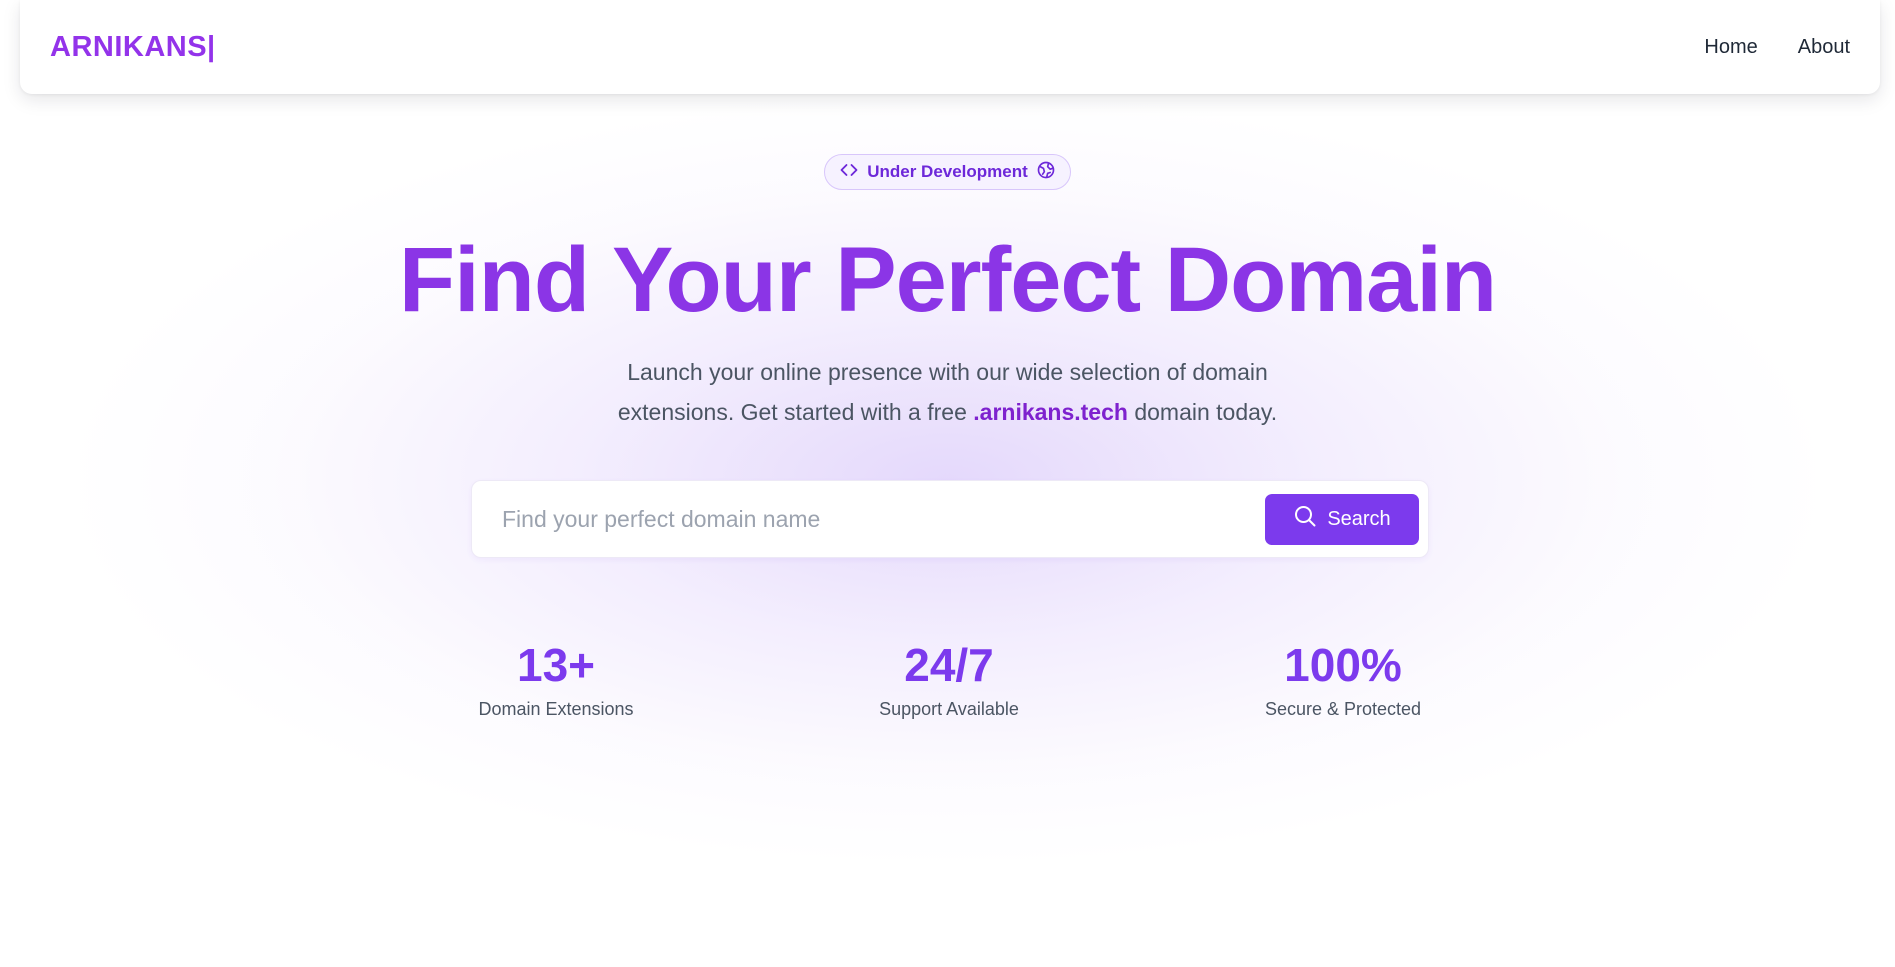 This screenshot has width=1895, height=967. Describe the element at coordinates (1730, 47) in the screenshot. I see `nav-link-home: Home` at that location.